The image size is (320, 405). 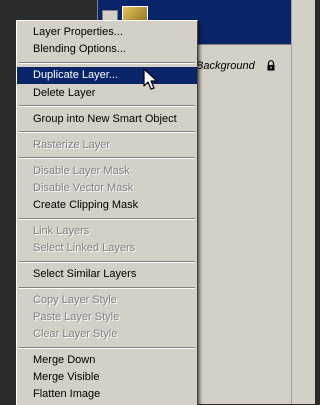 I want to click on menu-item-select-similar-layers: Select Similar Layers, so click(x=107, y=274).